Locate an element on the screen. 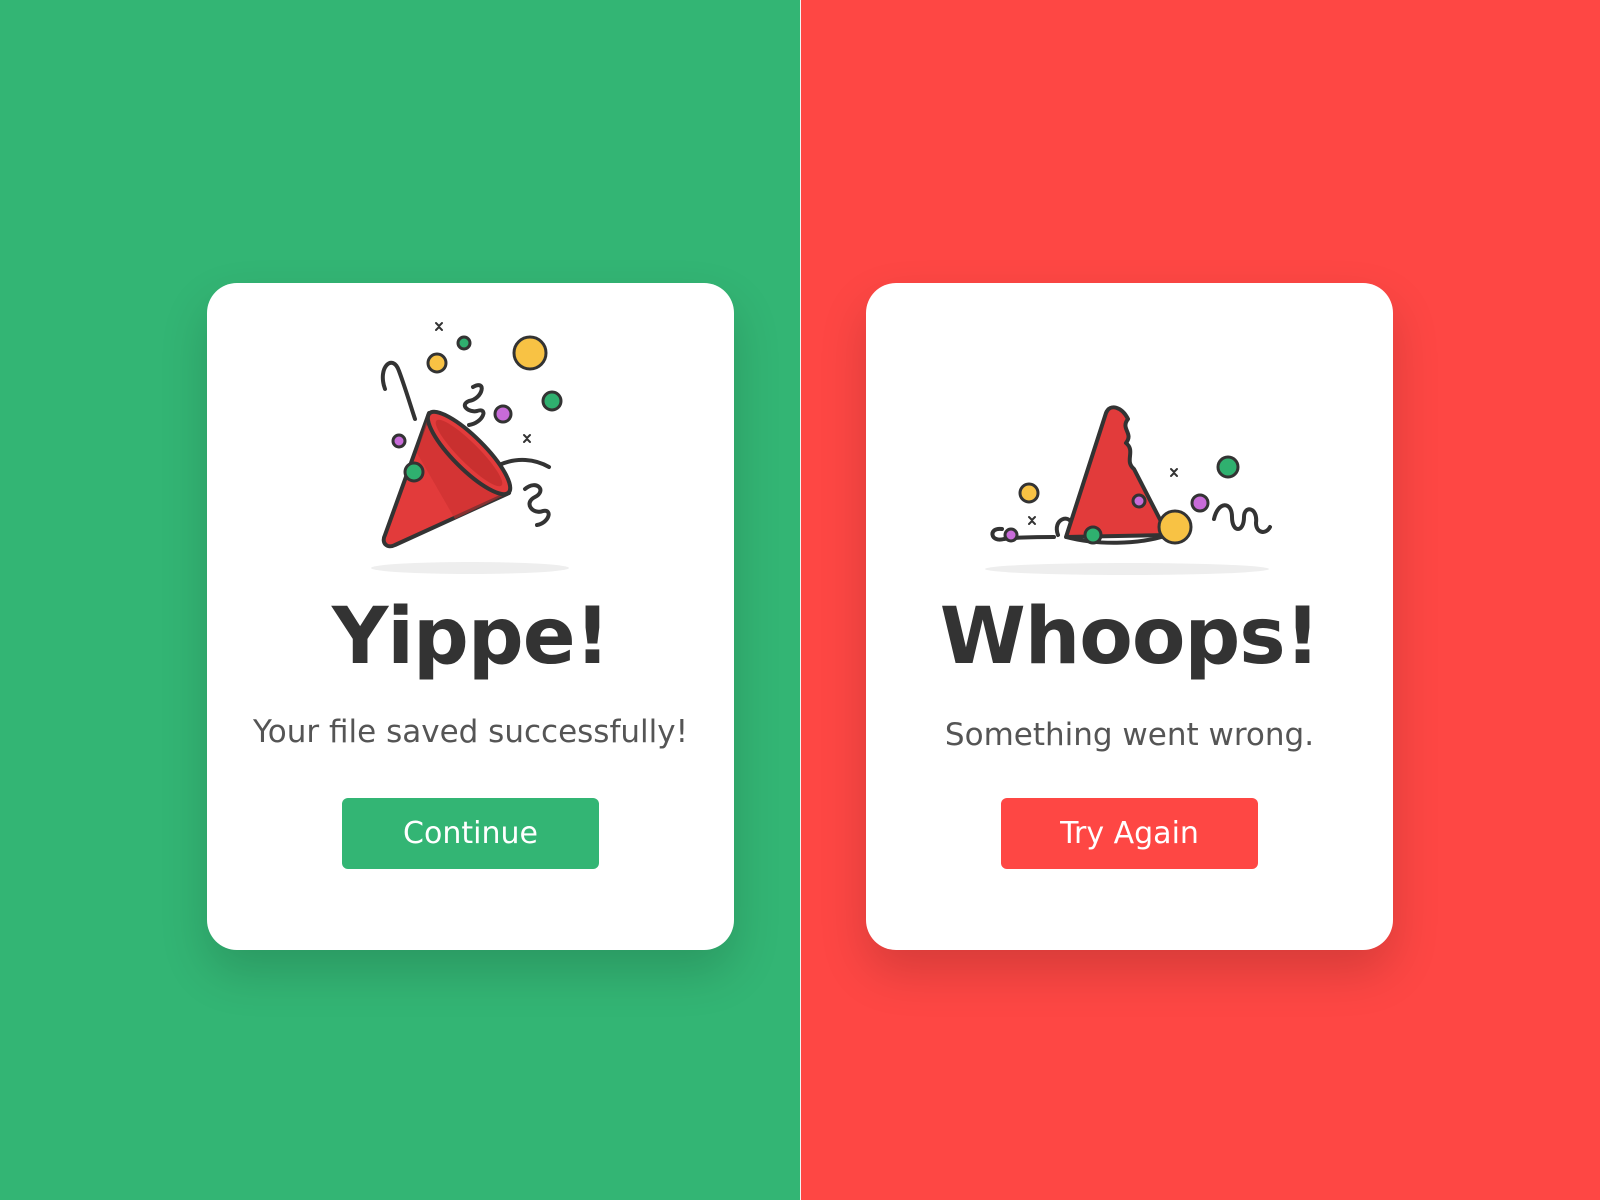  fallen-party-hat-icon is located at coordinates (1128, 490).